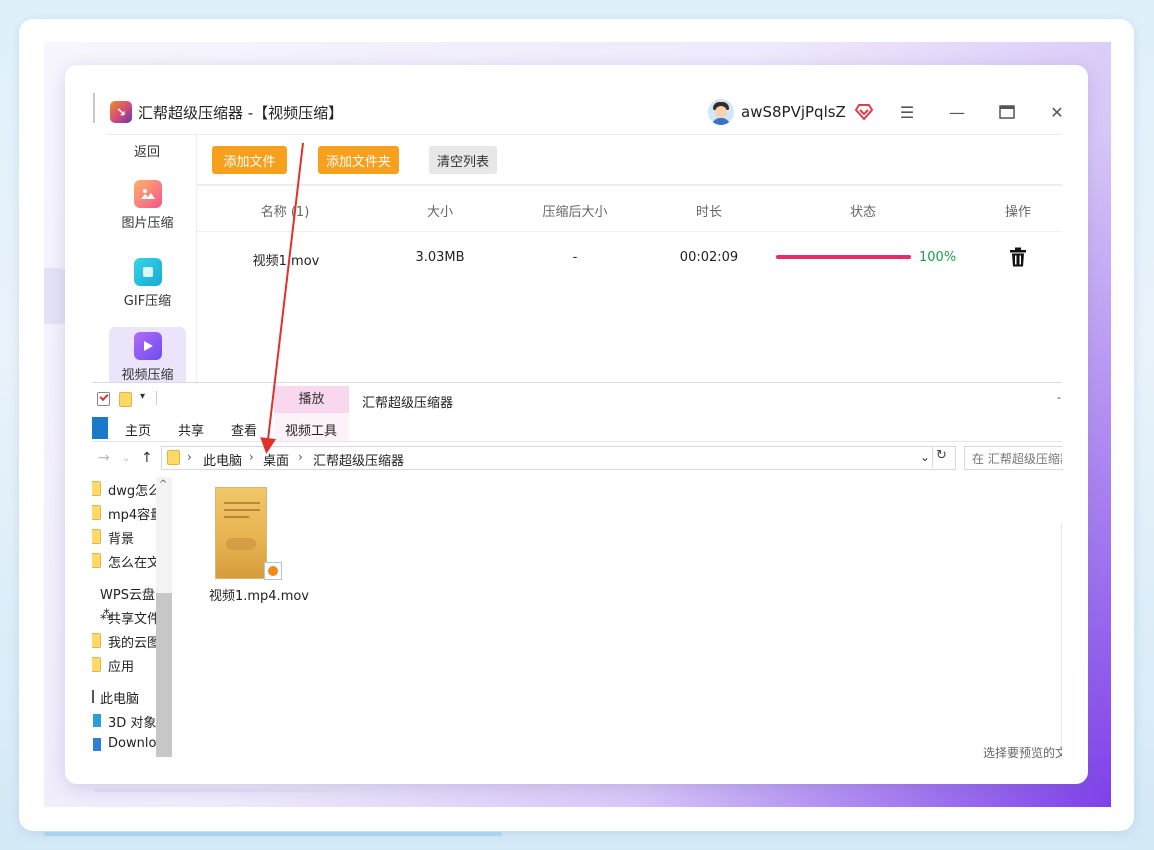 The height and width of the screenshot is (850, 1154). Describe the element at coordinates (575, 257) in the screenshot. I see `compressed-size-cell: -` at that location.